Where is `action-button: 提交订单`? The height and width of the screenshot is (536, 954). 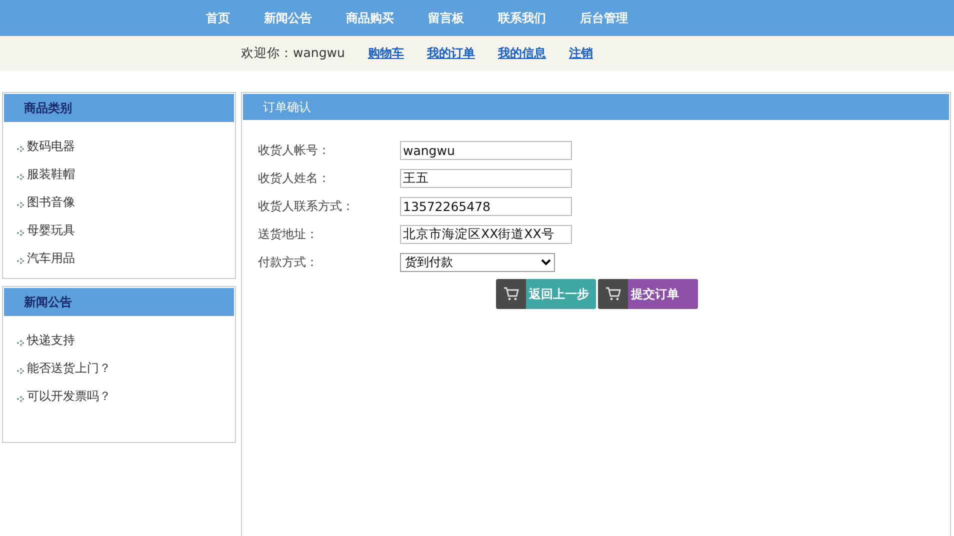
action-button: 提交订单 is located at coordinates (648, 294).